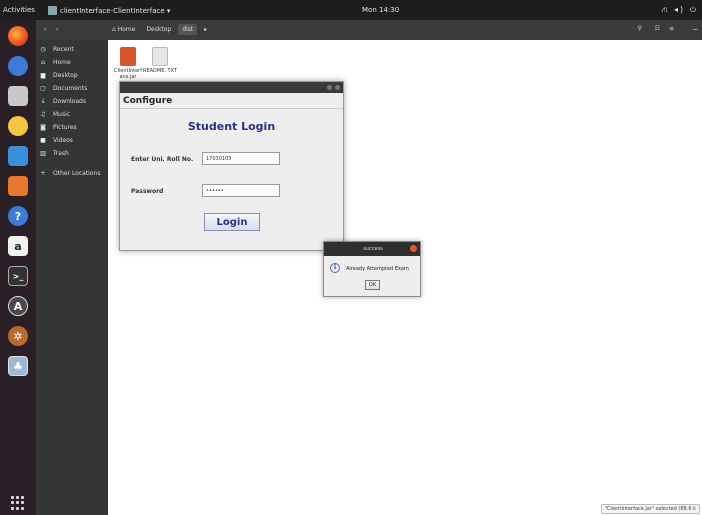 The height and width of the screenshot is (515, 702). What do you see at coordinates (18, 306) in the screenshot?
I see `atom-icon: A` at bounding box center [18, 306].